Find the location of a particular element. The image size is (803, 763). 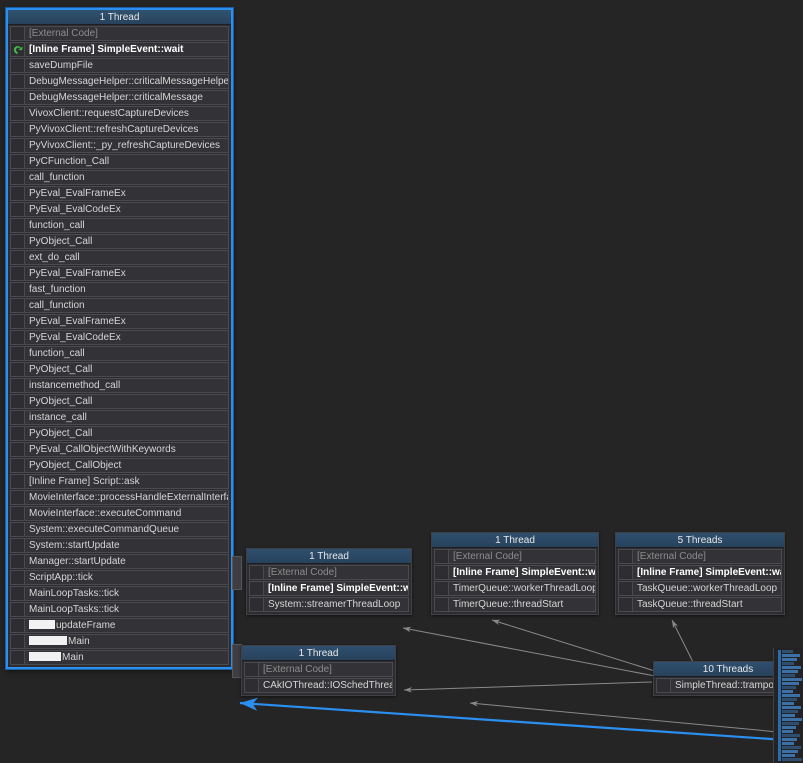

stack-frame-row: TimerQueue::workerThreadLoop is located at coordinates (515, 588).